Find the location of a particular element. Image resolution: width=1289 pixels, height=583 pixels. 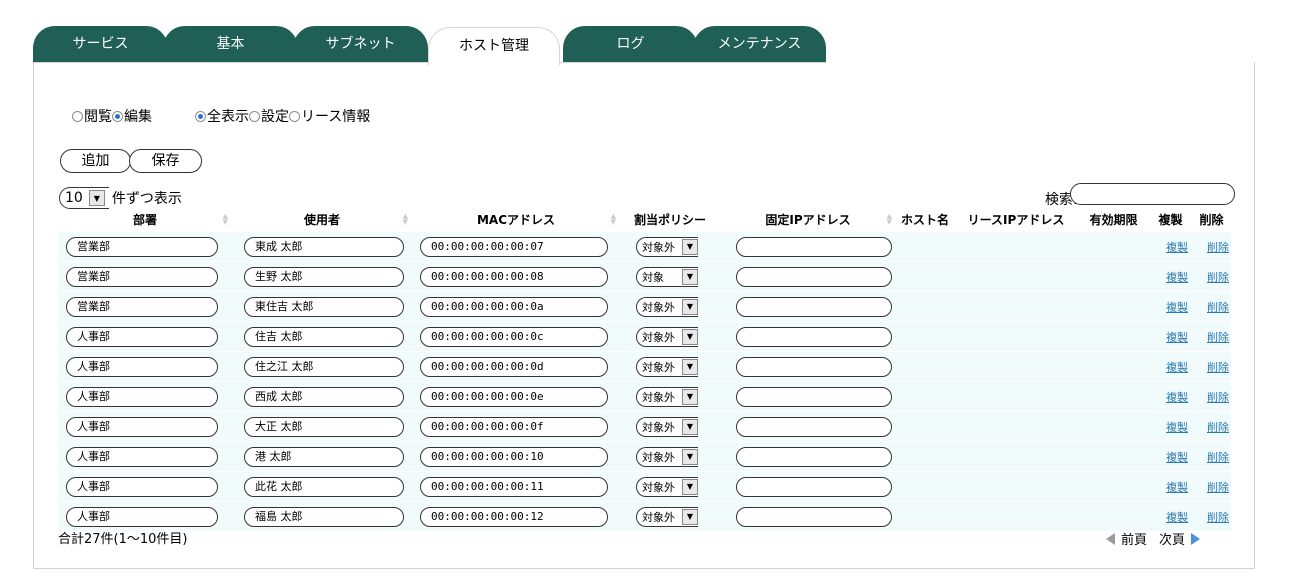

user-field: 生野 太郎 is located at coordinates (324, 276).